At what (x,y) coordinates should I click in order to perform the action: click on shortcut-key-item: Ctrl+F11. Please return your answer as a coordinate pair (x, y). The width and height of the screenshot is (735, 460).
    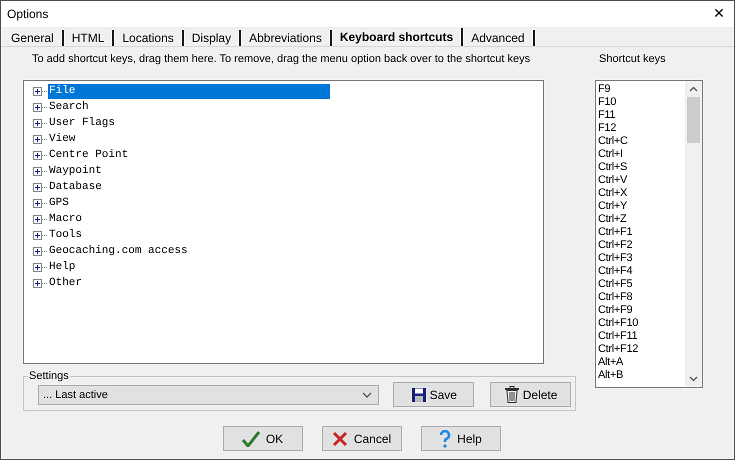
    Looking at the image, I should click on (641, 336).